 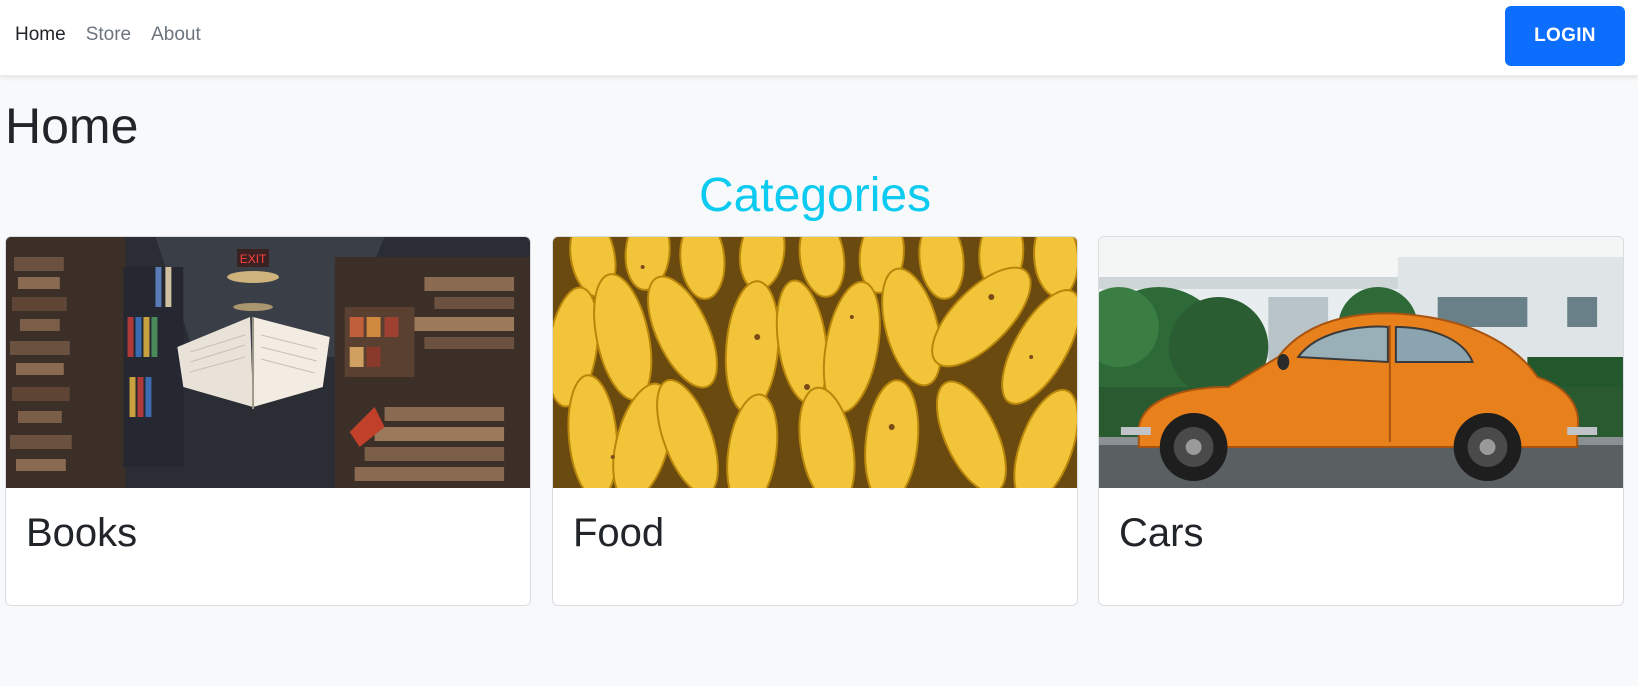 I want to click on category-title: Food, so click(x=619, y=533).